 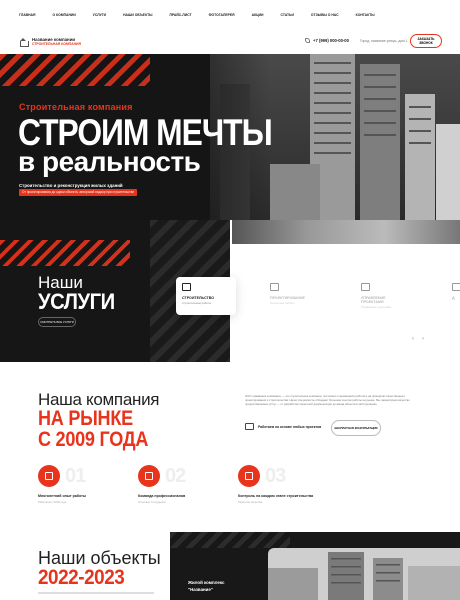 What do you see at coordinates (356, 428) in the screenshot?
I see `consultation-button: Бесплатная консультация` at bounding box center [356, 428].